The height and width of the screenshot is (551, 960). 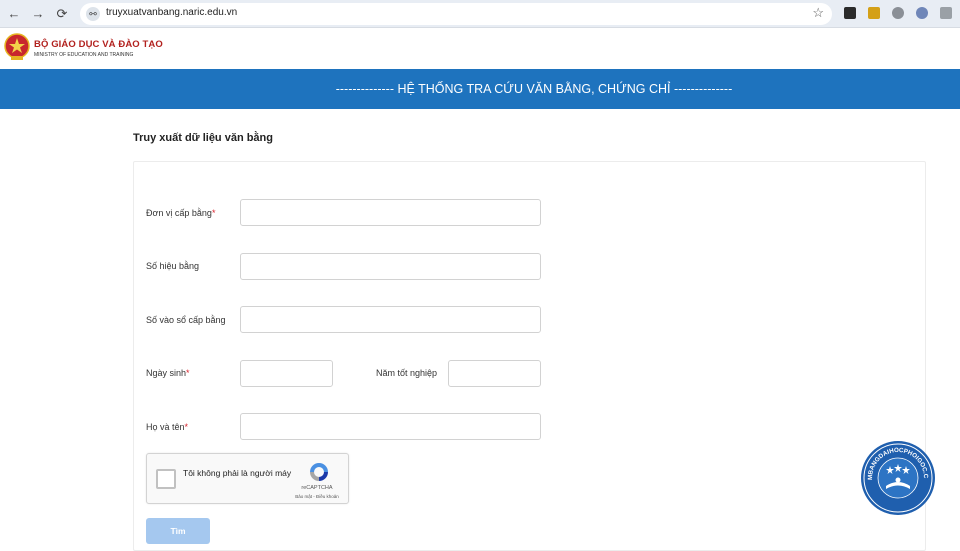 I want to click on recaptcha-links: Bảo mật - Điều khoản, so click(x=317, y=496).